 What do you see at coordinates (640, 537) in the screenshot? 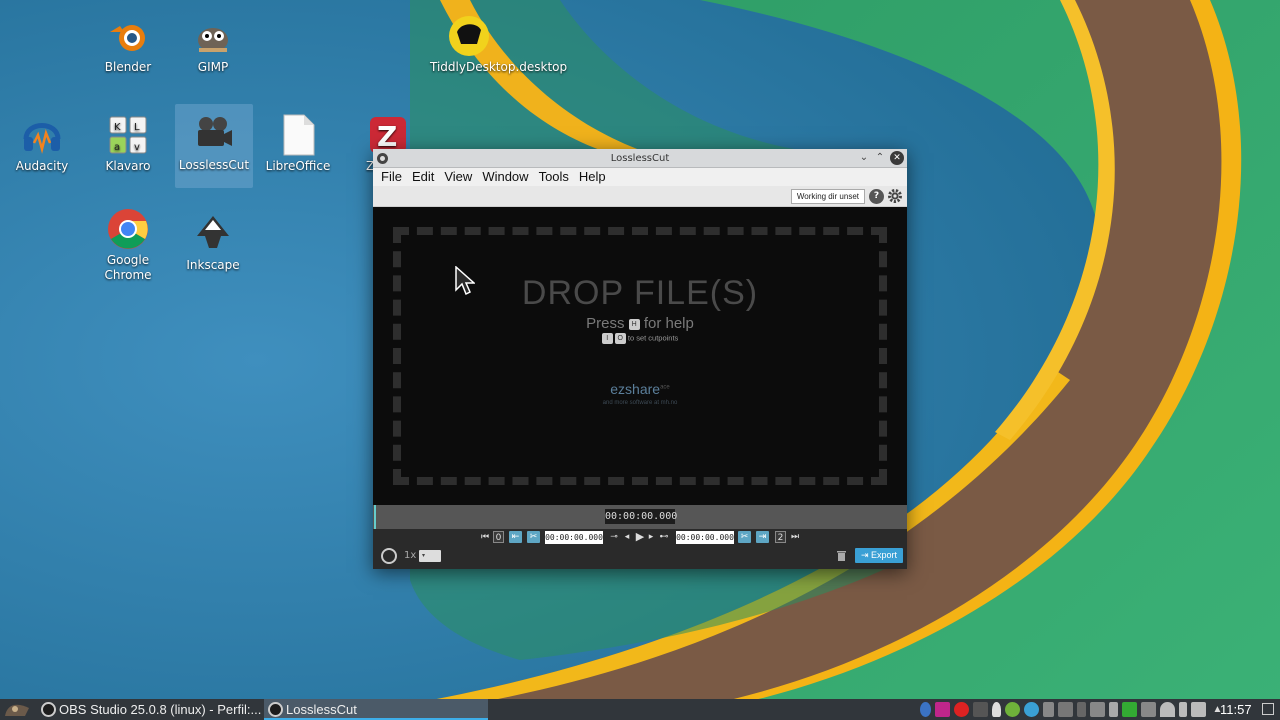
I see `play-icon: ▶` at bounding box center [640, 537].